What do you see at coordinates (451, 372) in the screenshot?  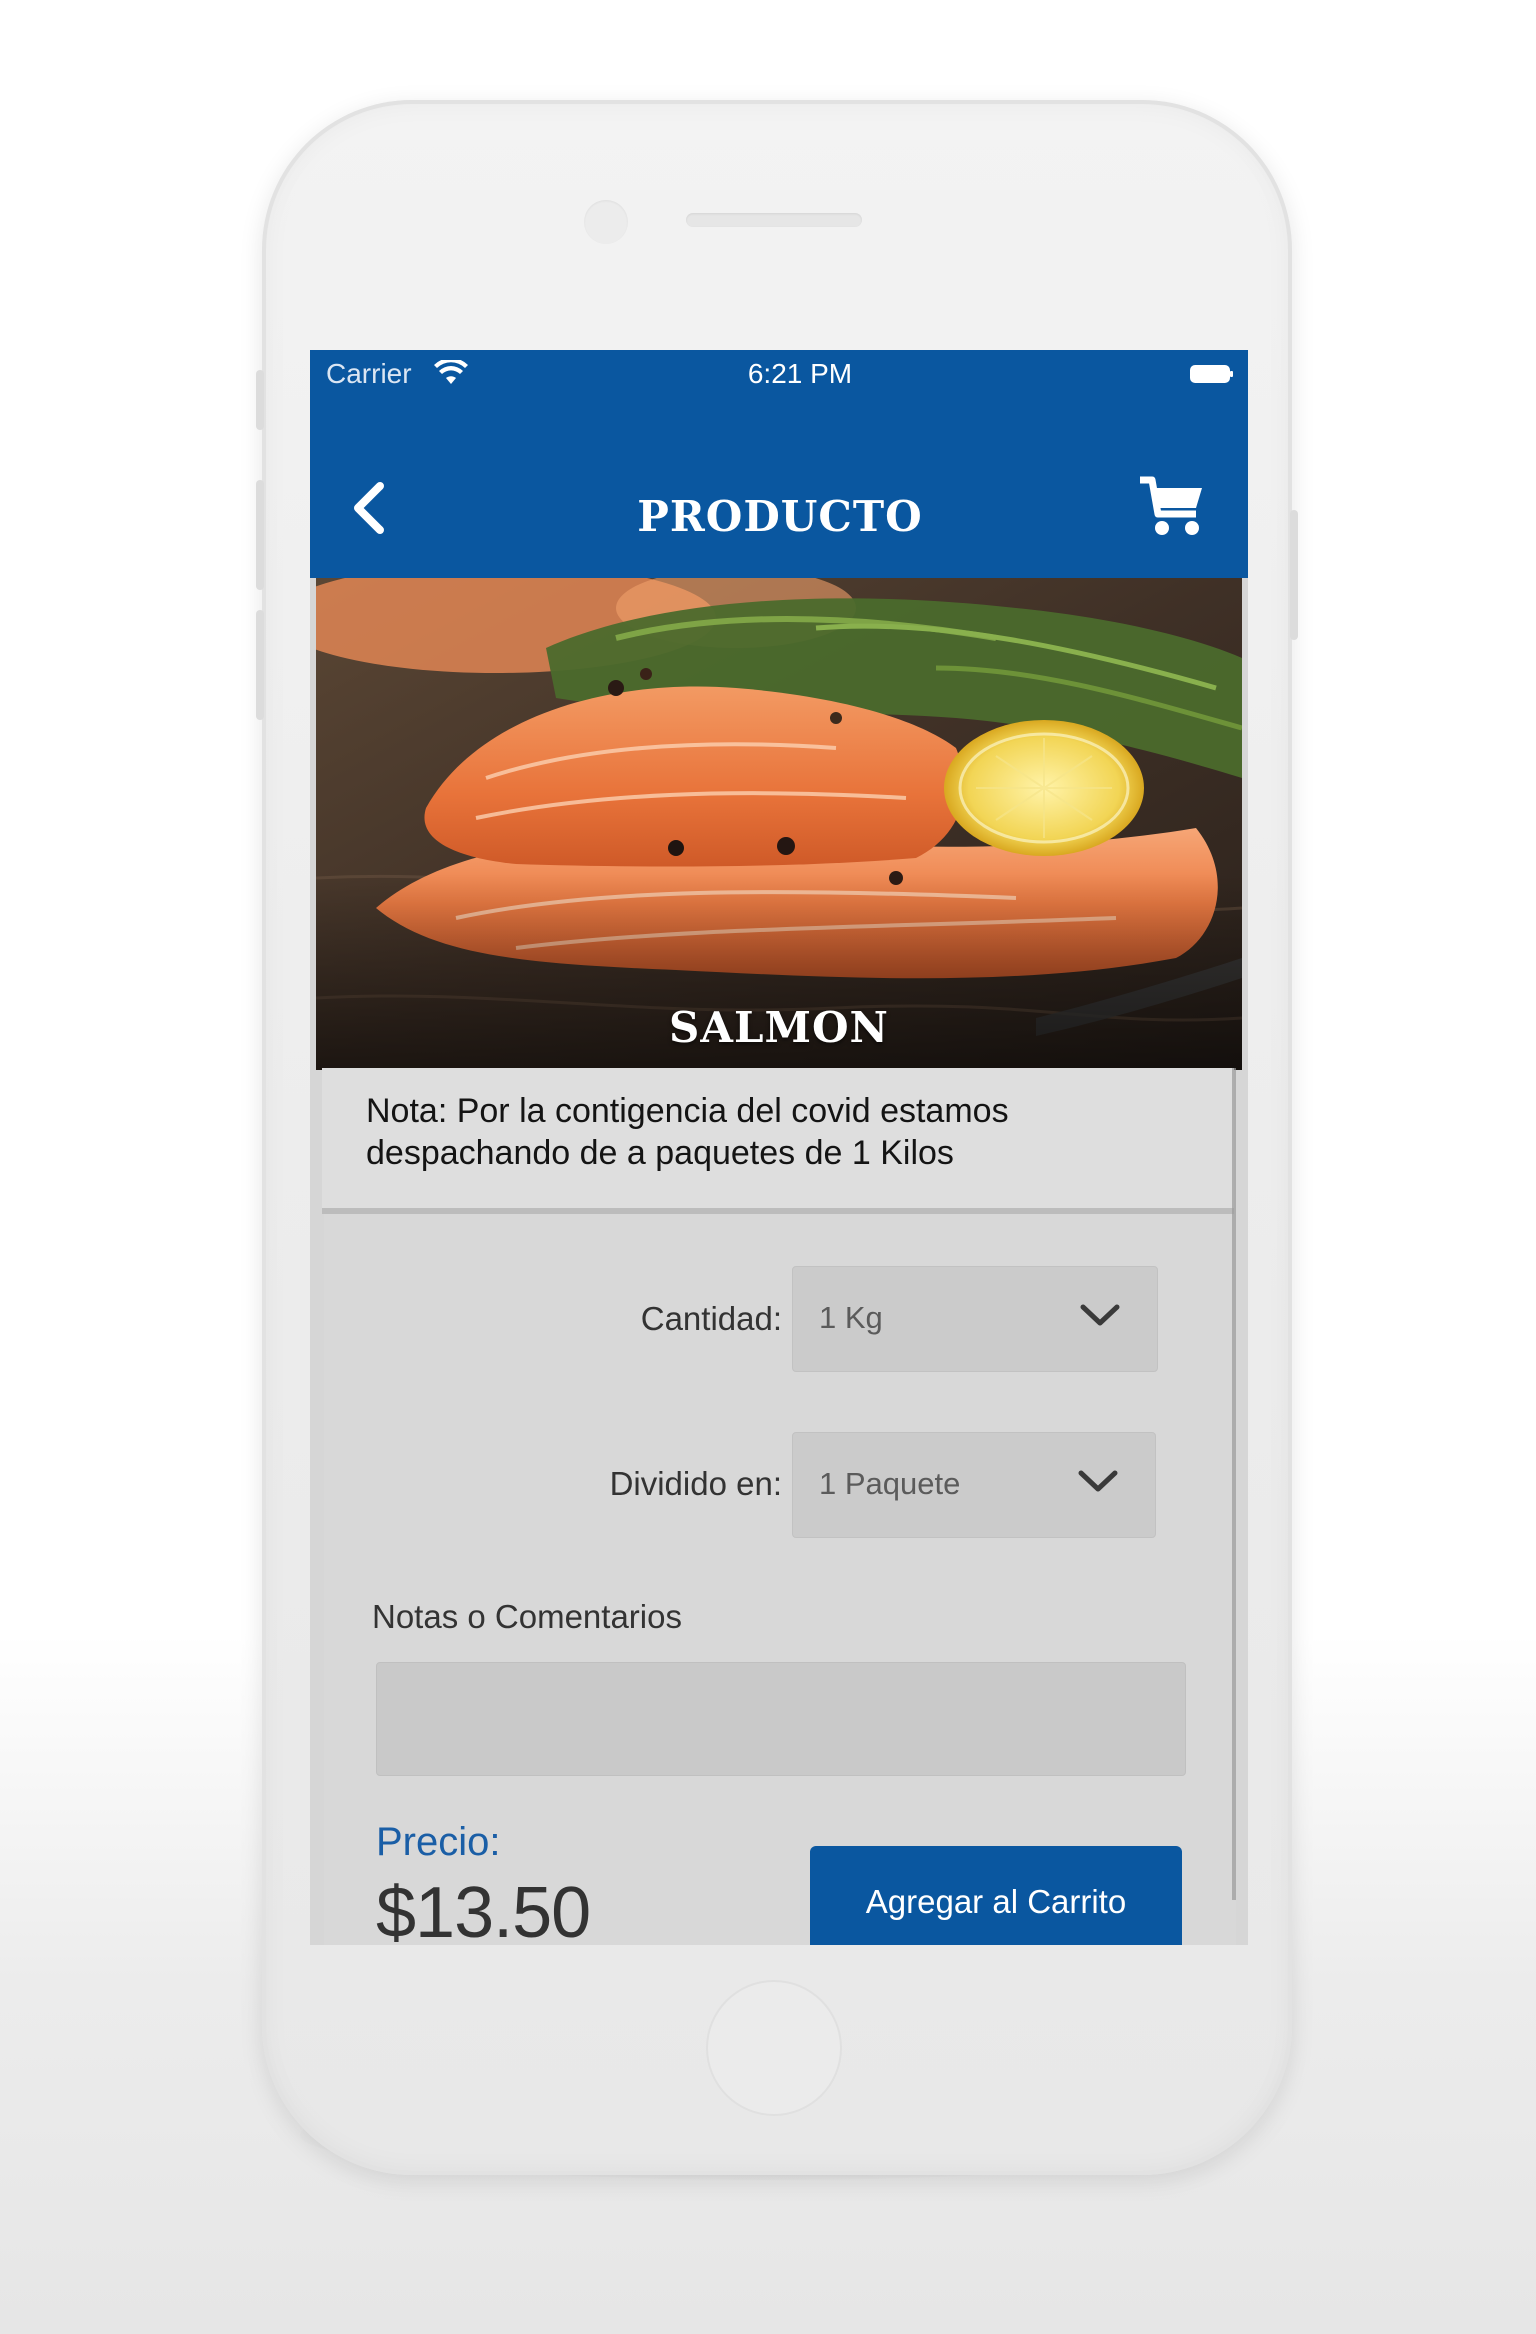 I see `wifi-icon` at bounding box center [451, 372].